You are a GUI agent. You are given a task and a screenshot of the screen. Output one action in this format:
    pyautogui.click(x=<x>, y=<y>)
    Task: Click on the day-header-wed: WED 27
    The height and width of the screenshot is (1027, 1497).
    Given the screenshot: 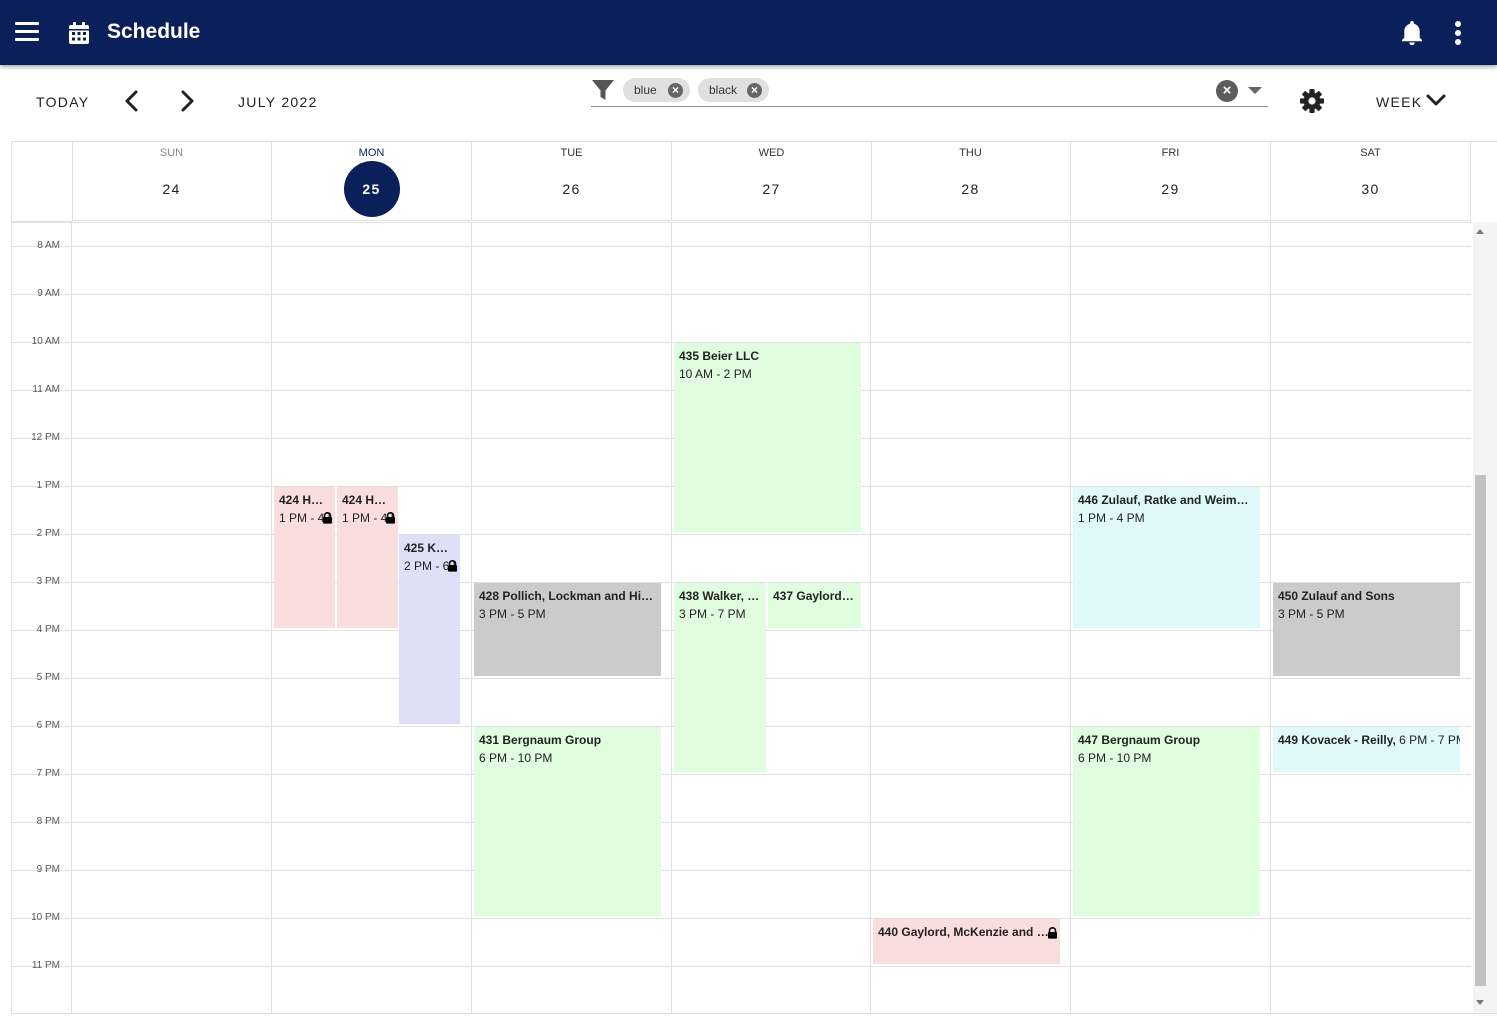 What is the action you would take?
    pyautogui.click(x=772, y=181)
    